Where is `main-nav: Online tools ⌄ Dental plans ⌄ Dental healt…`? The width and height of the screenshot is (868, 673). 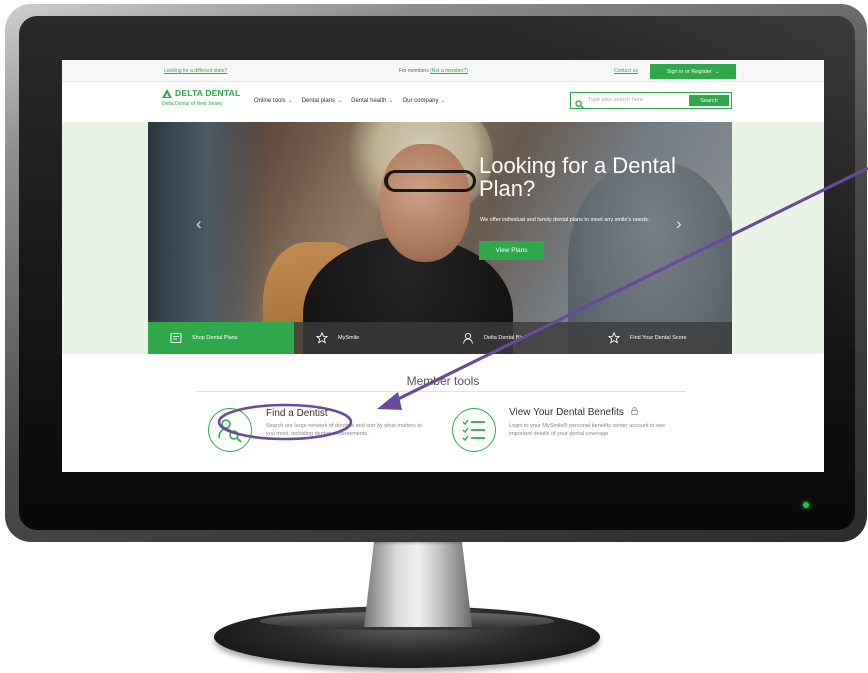
main-nav: Online tools ⌄ Dental plans ⌄ Dental healt… is located at coordinates (350, 101).